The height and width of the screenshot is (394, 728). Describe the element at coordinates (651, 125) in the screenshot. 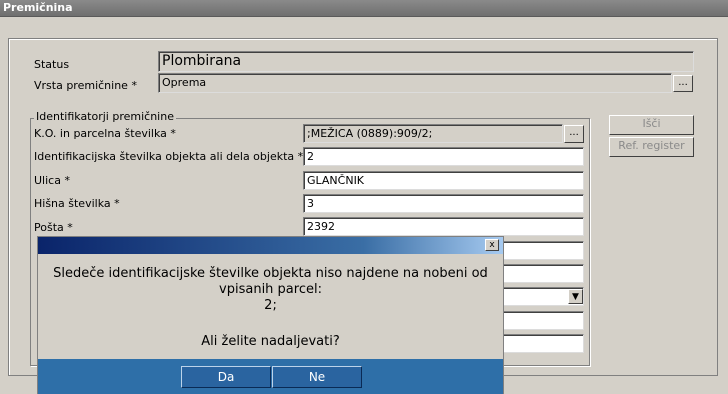

I see `isci-button: Išči` at that location.